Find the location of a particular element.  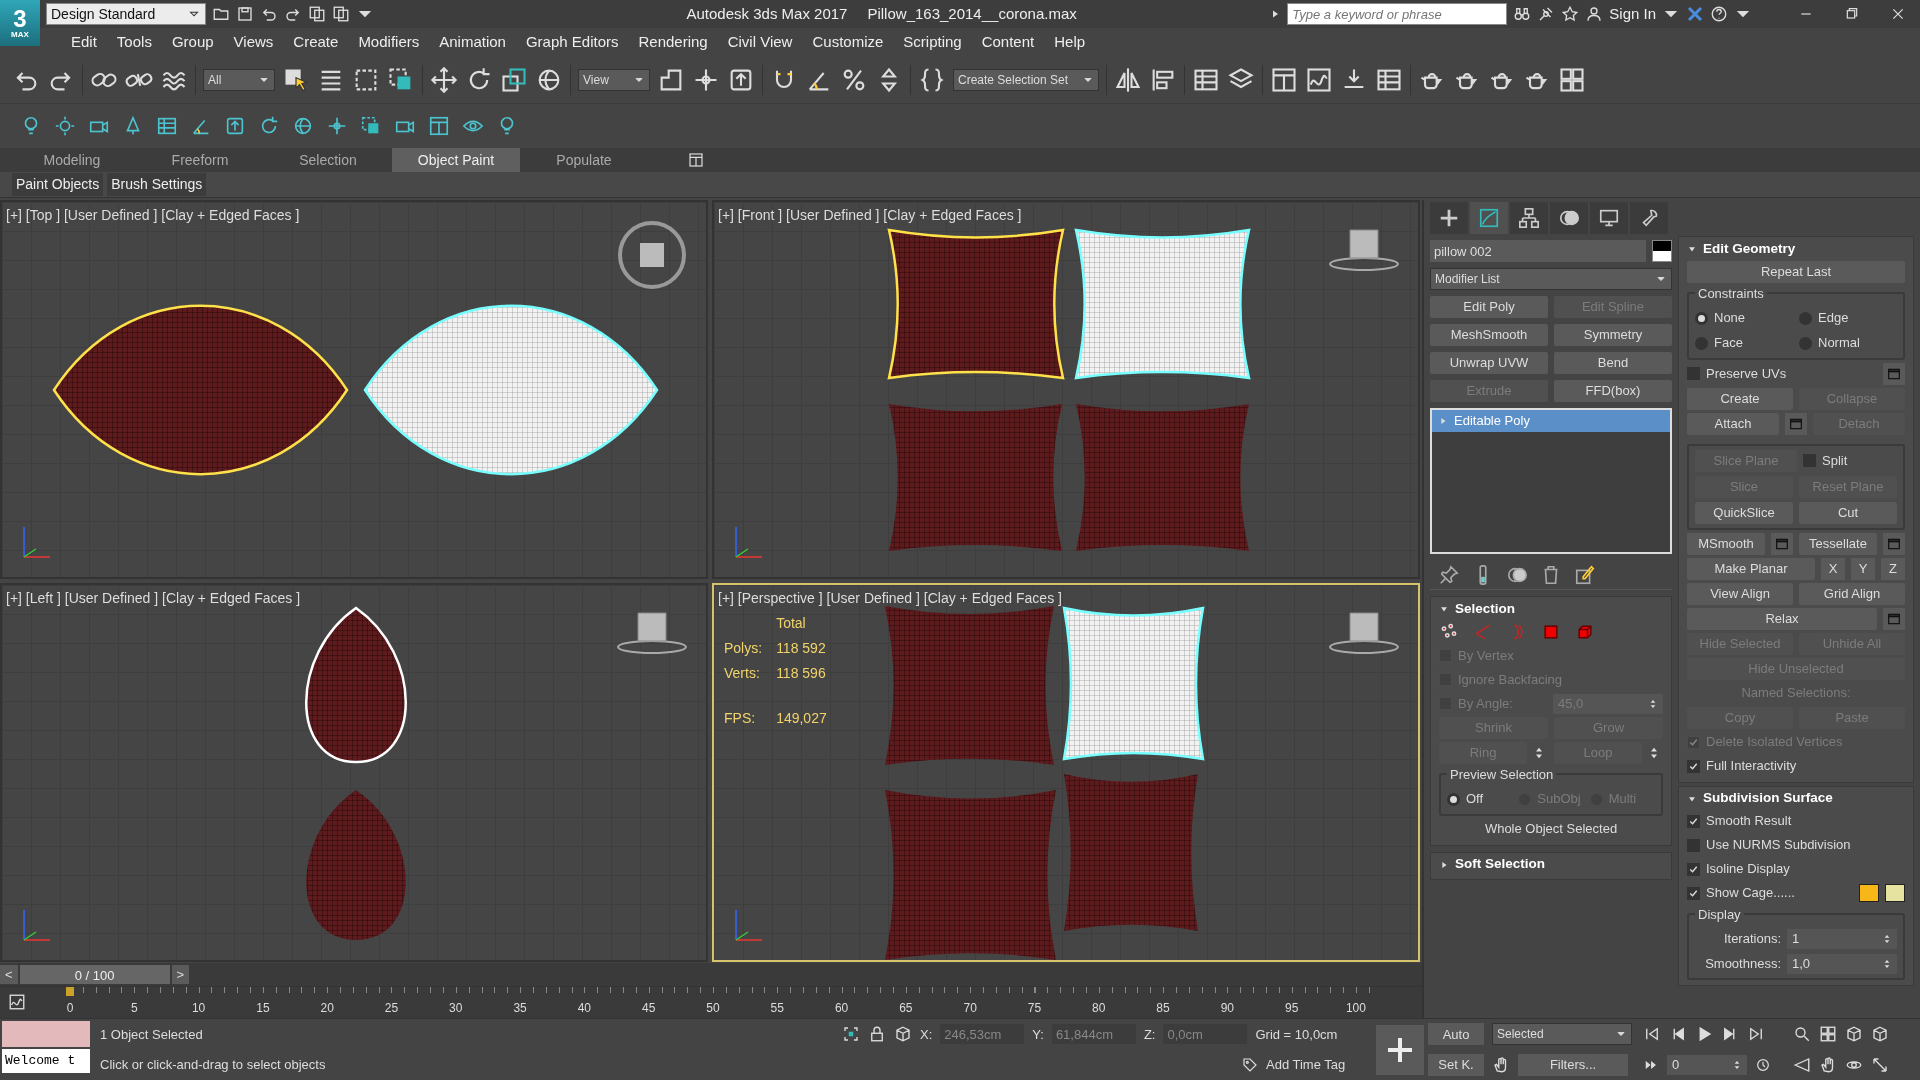

menu-item: Customize is located at coordinates (848, 42).